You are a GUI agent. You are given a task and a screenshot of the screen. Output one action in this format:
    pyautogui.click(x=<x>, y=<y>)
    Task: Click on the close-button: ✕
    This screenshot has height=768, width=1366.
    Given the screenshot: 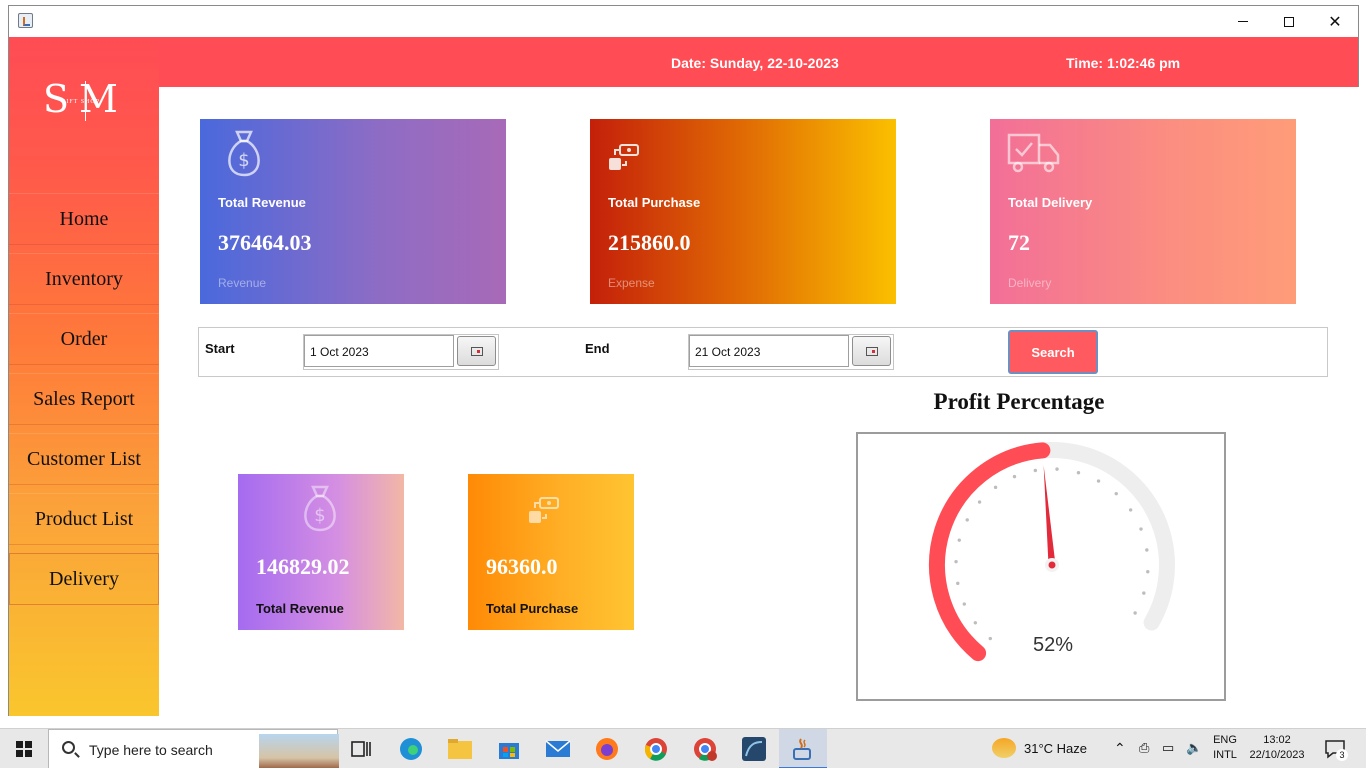 What is the action you would take?
    pyautogui.click(x=1335, y=21)
    